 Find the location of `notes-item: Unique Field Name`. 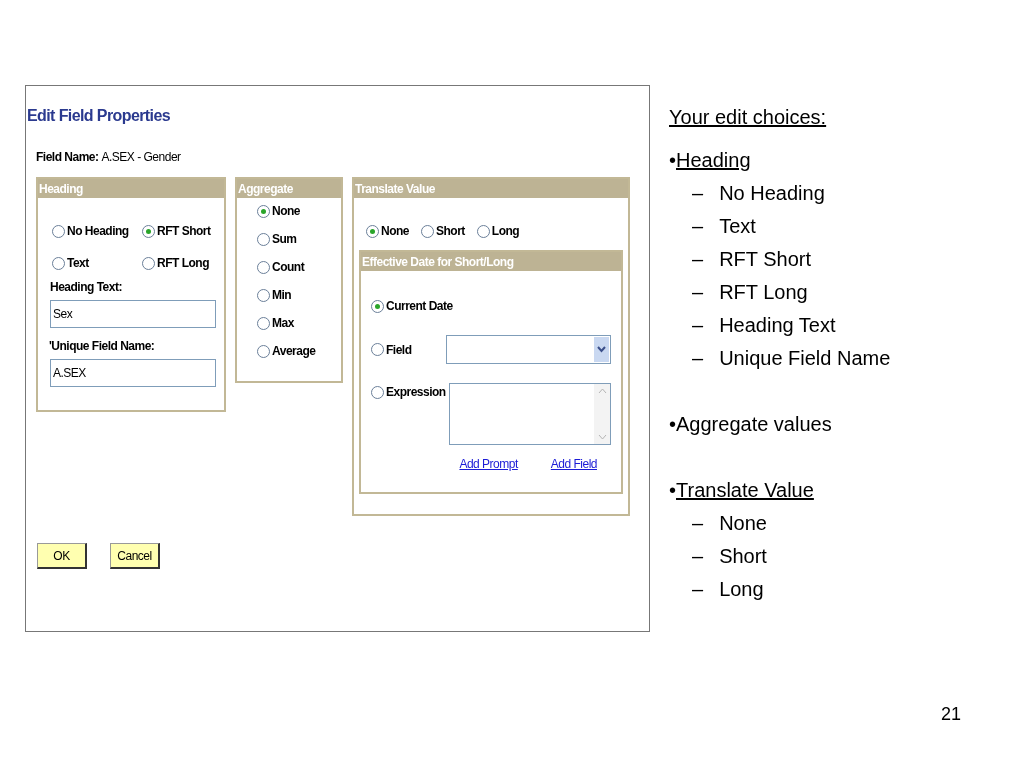

notes-item: Unique Field Name is located at coordinates (805, 358).